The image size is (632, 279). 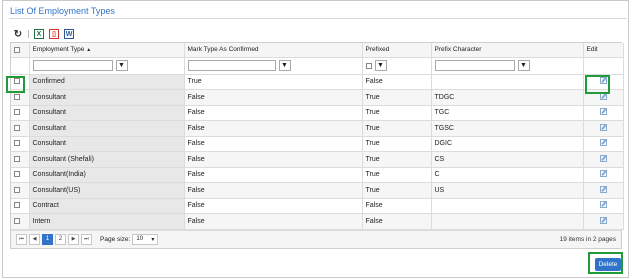 What do you see at coordinates (474, 65) in the screenshot?
I see `prefix-character-filter-input` at bounding box center [474, 65].